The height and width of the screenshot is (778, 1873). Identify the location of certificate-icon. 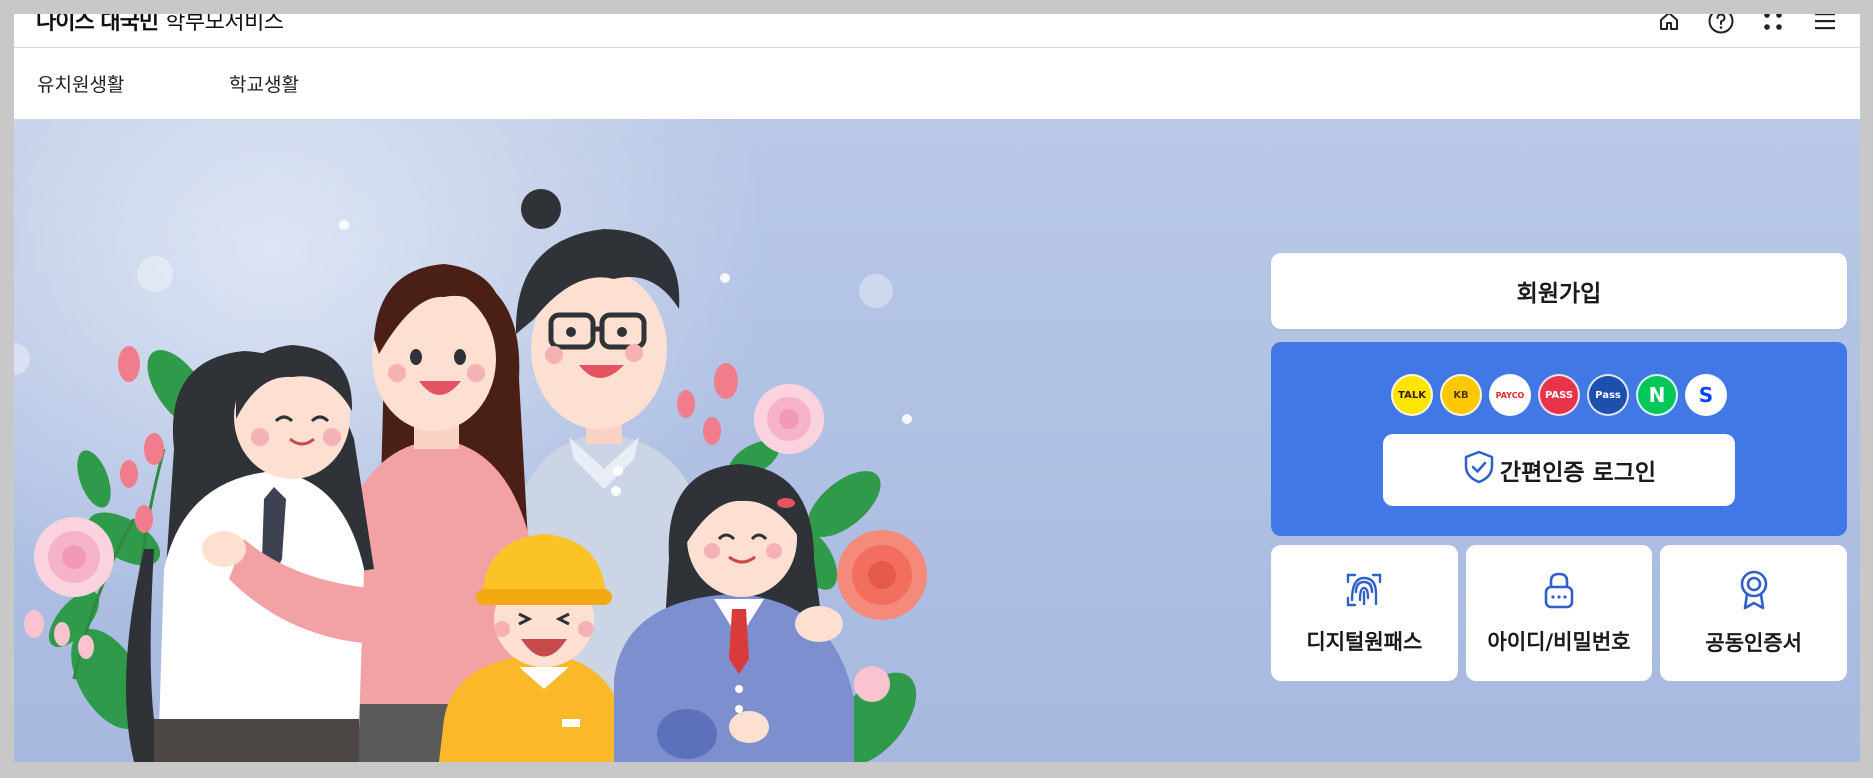
(1754, 592).